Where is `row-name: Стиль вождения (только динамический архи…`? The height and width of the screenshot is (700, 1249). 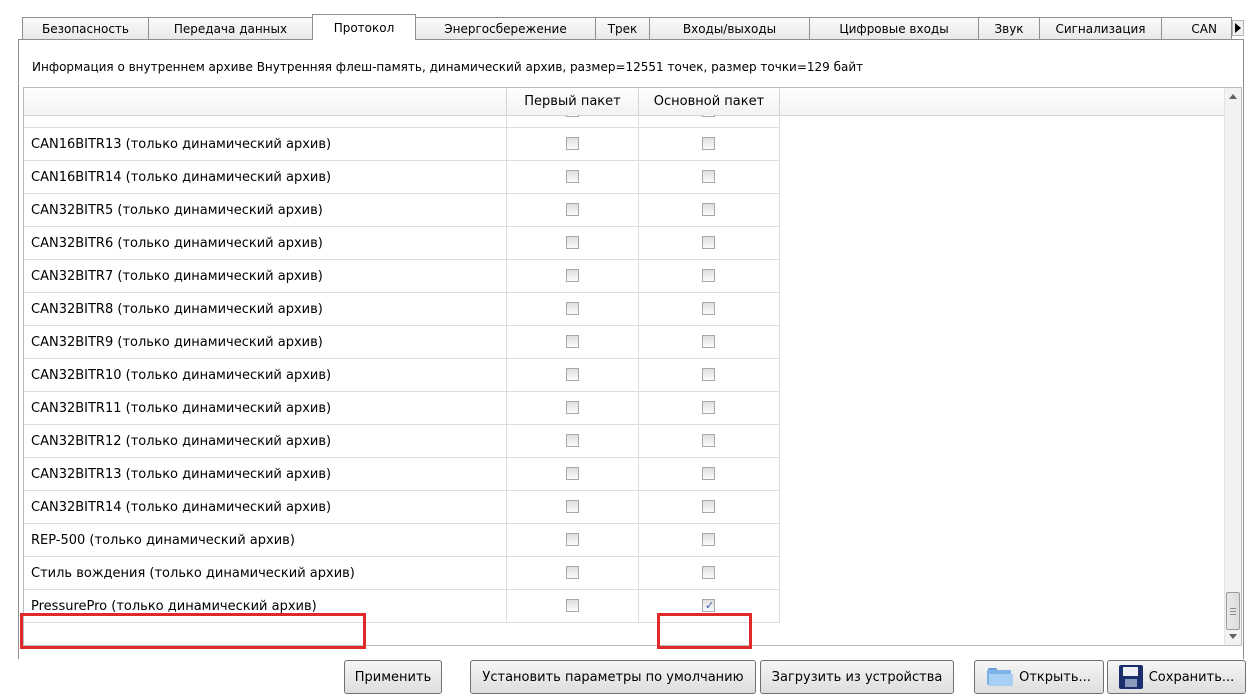
row-name: Стиль вождения (только динамический архи… is located at coordinates (265, 573).